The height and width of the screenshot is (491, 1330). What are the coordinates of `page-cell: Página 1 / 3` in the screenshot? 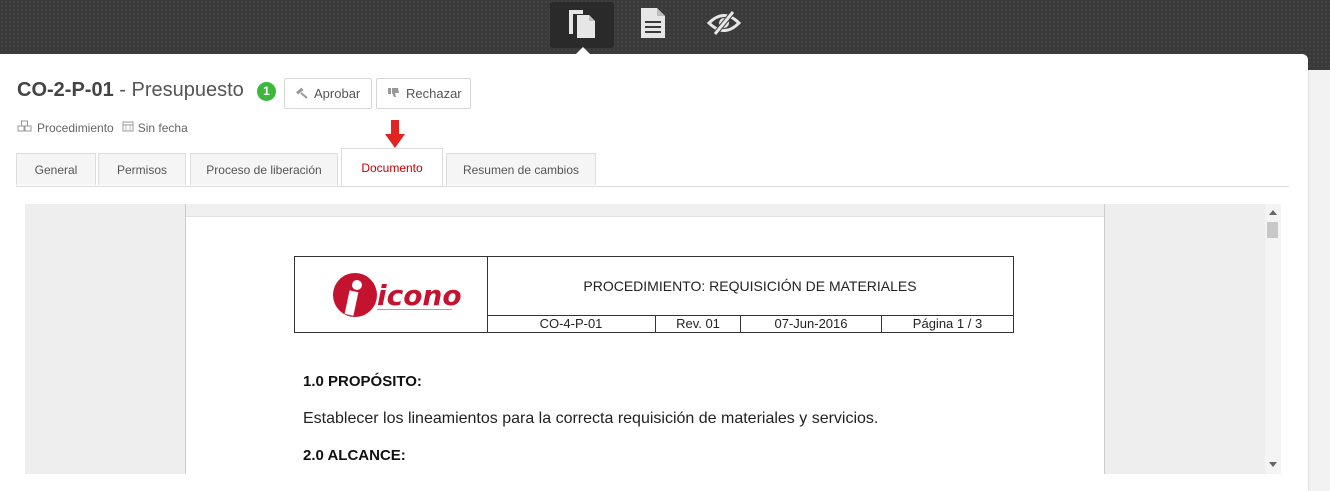 It's located at (947, 323).